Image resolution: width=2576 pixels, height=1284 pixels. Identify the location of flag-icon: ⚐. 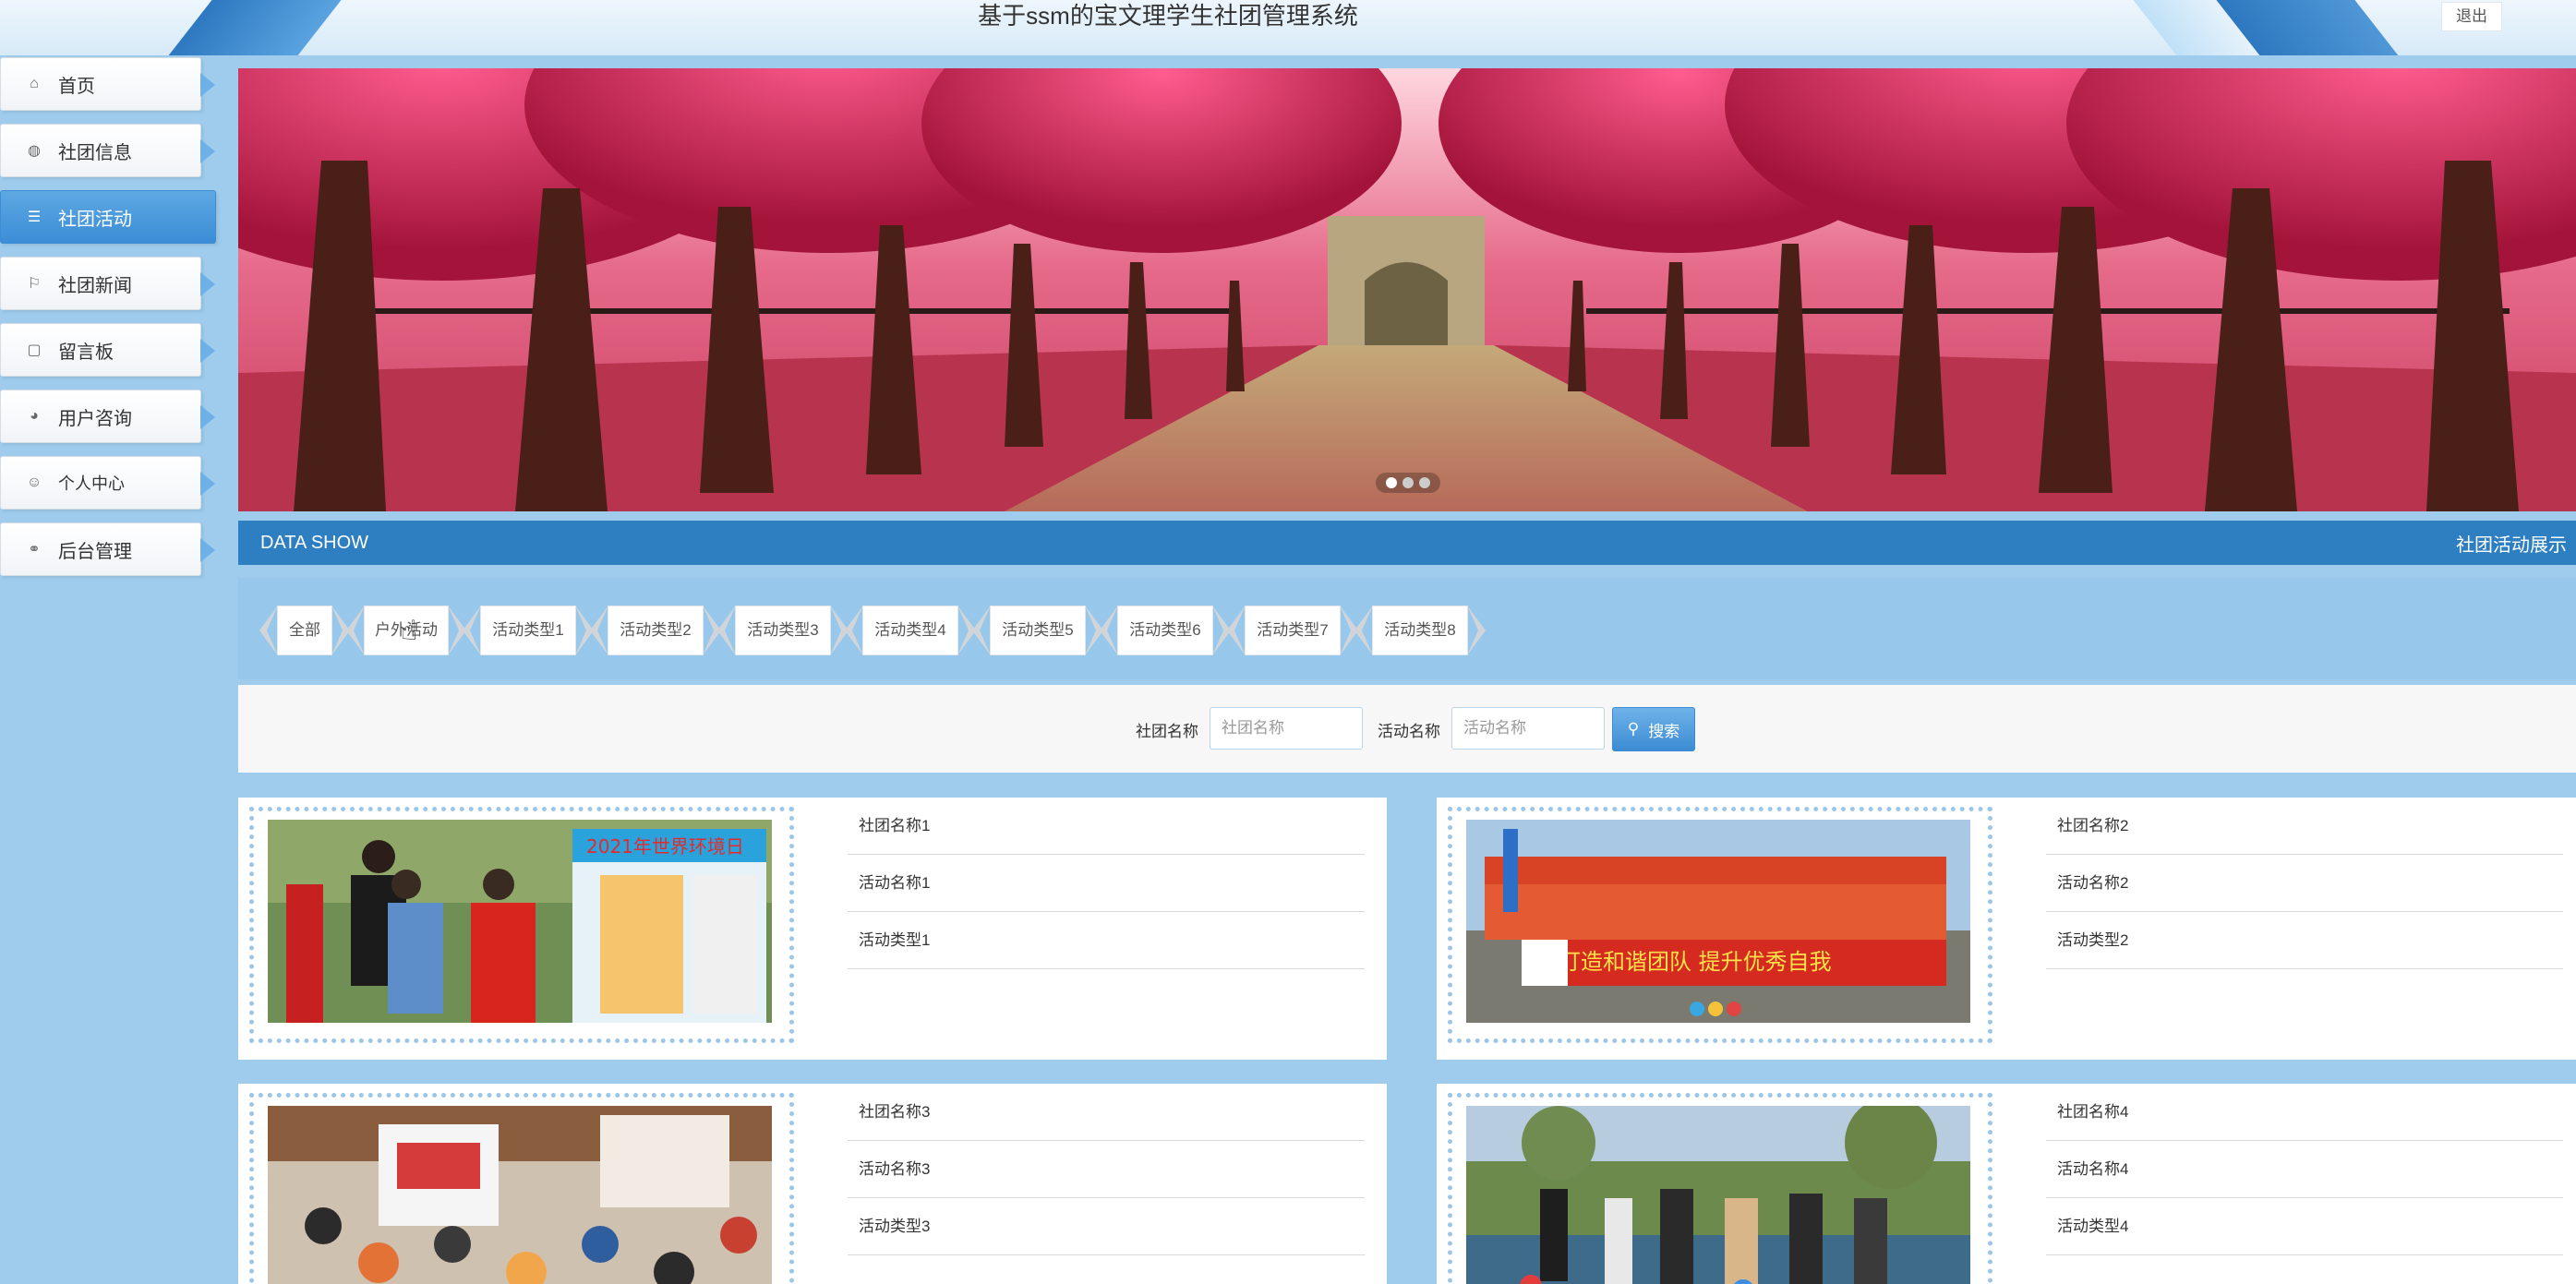
(34, 284).